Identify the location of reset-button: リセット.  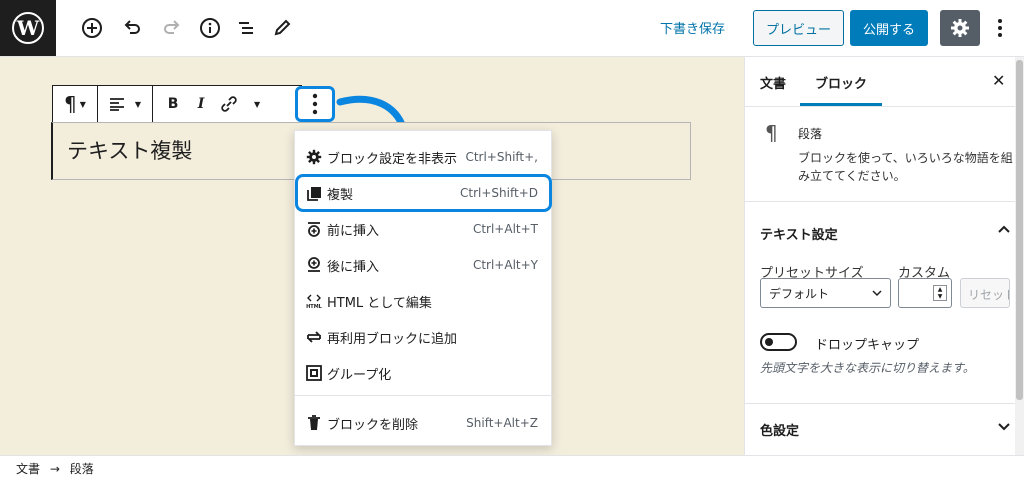
(985, 293).